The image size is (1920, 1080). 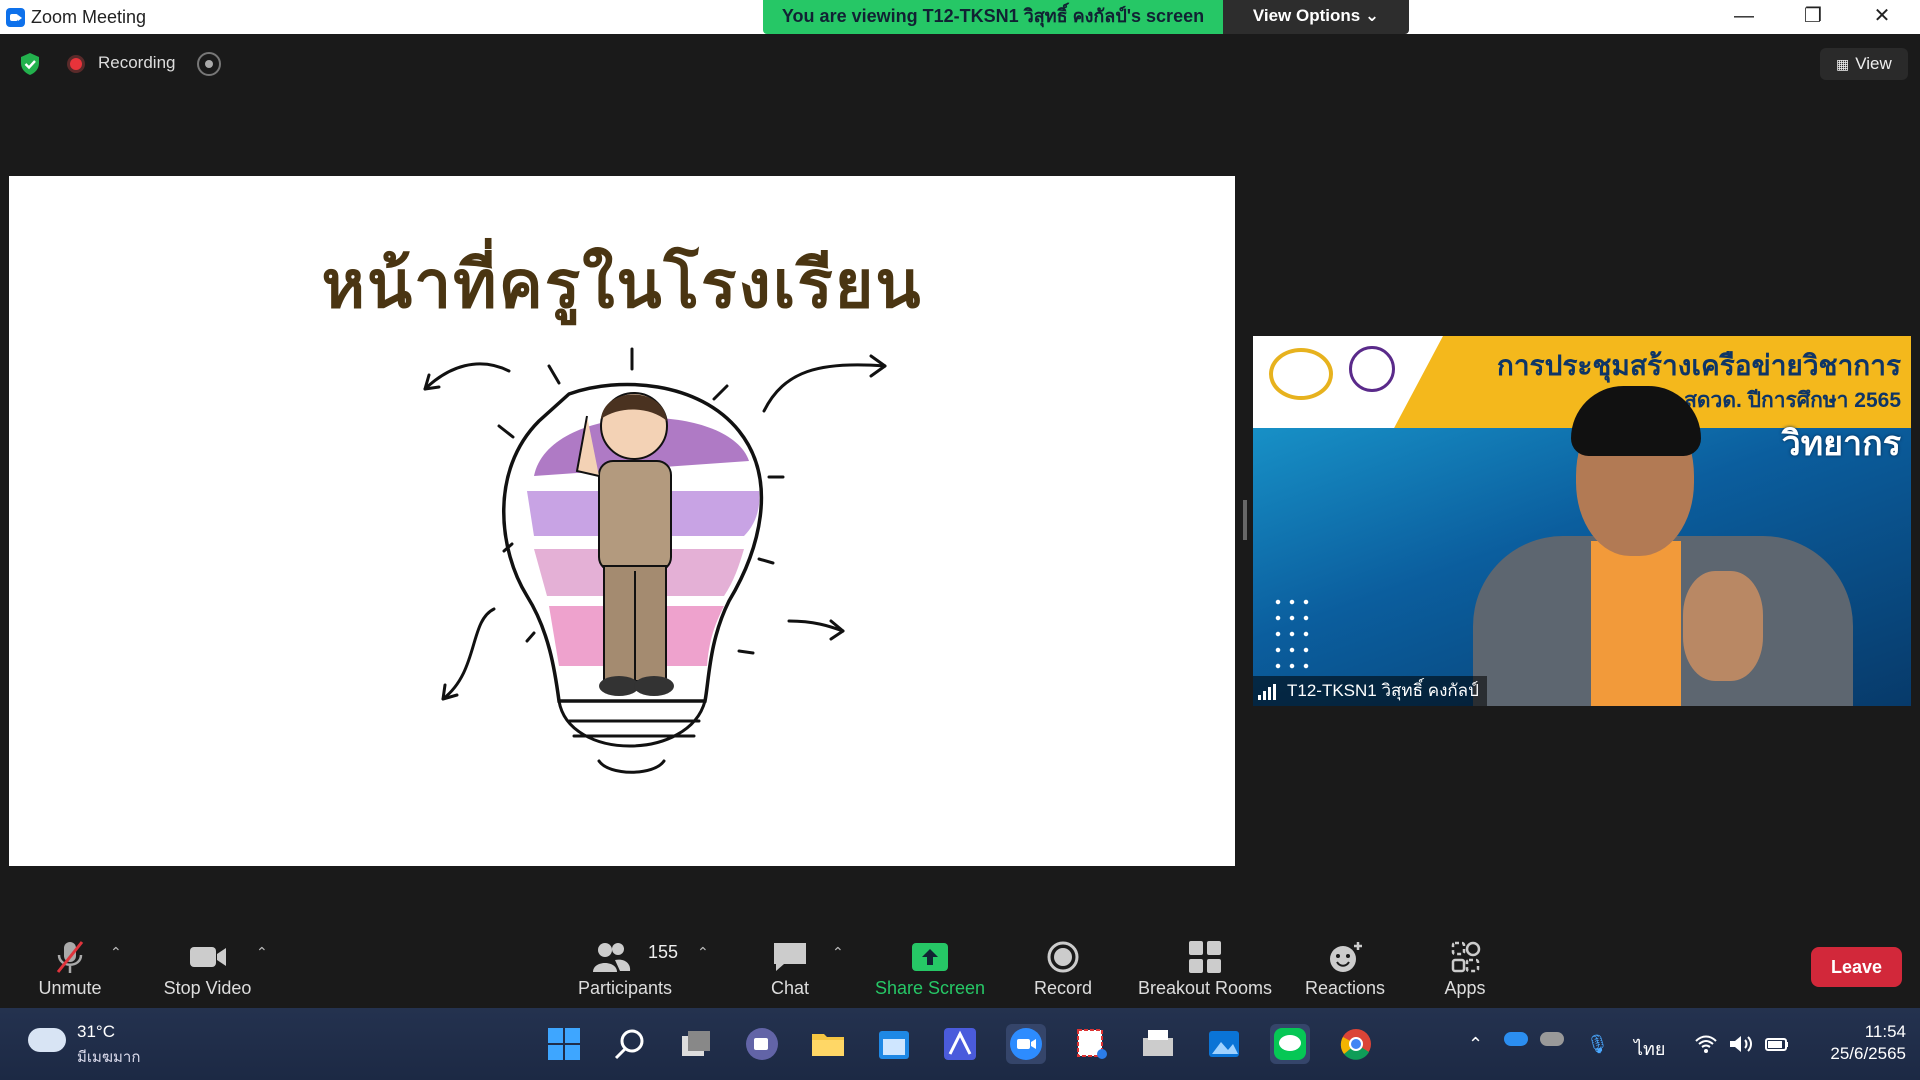 I want to click on share-screen-icon, so click(x=930, y=957).